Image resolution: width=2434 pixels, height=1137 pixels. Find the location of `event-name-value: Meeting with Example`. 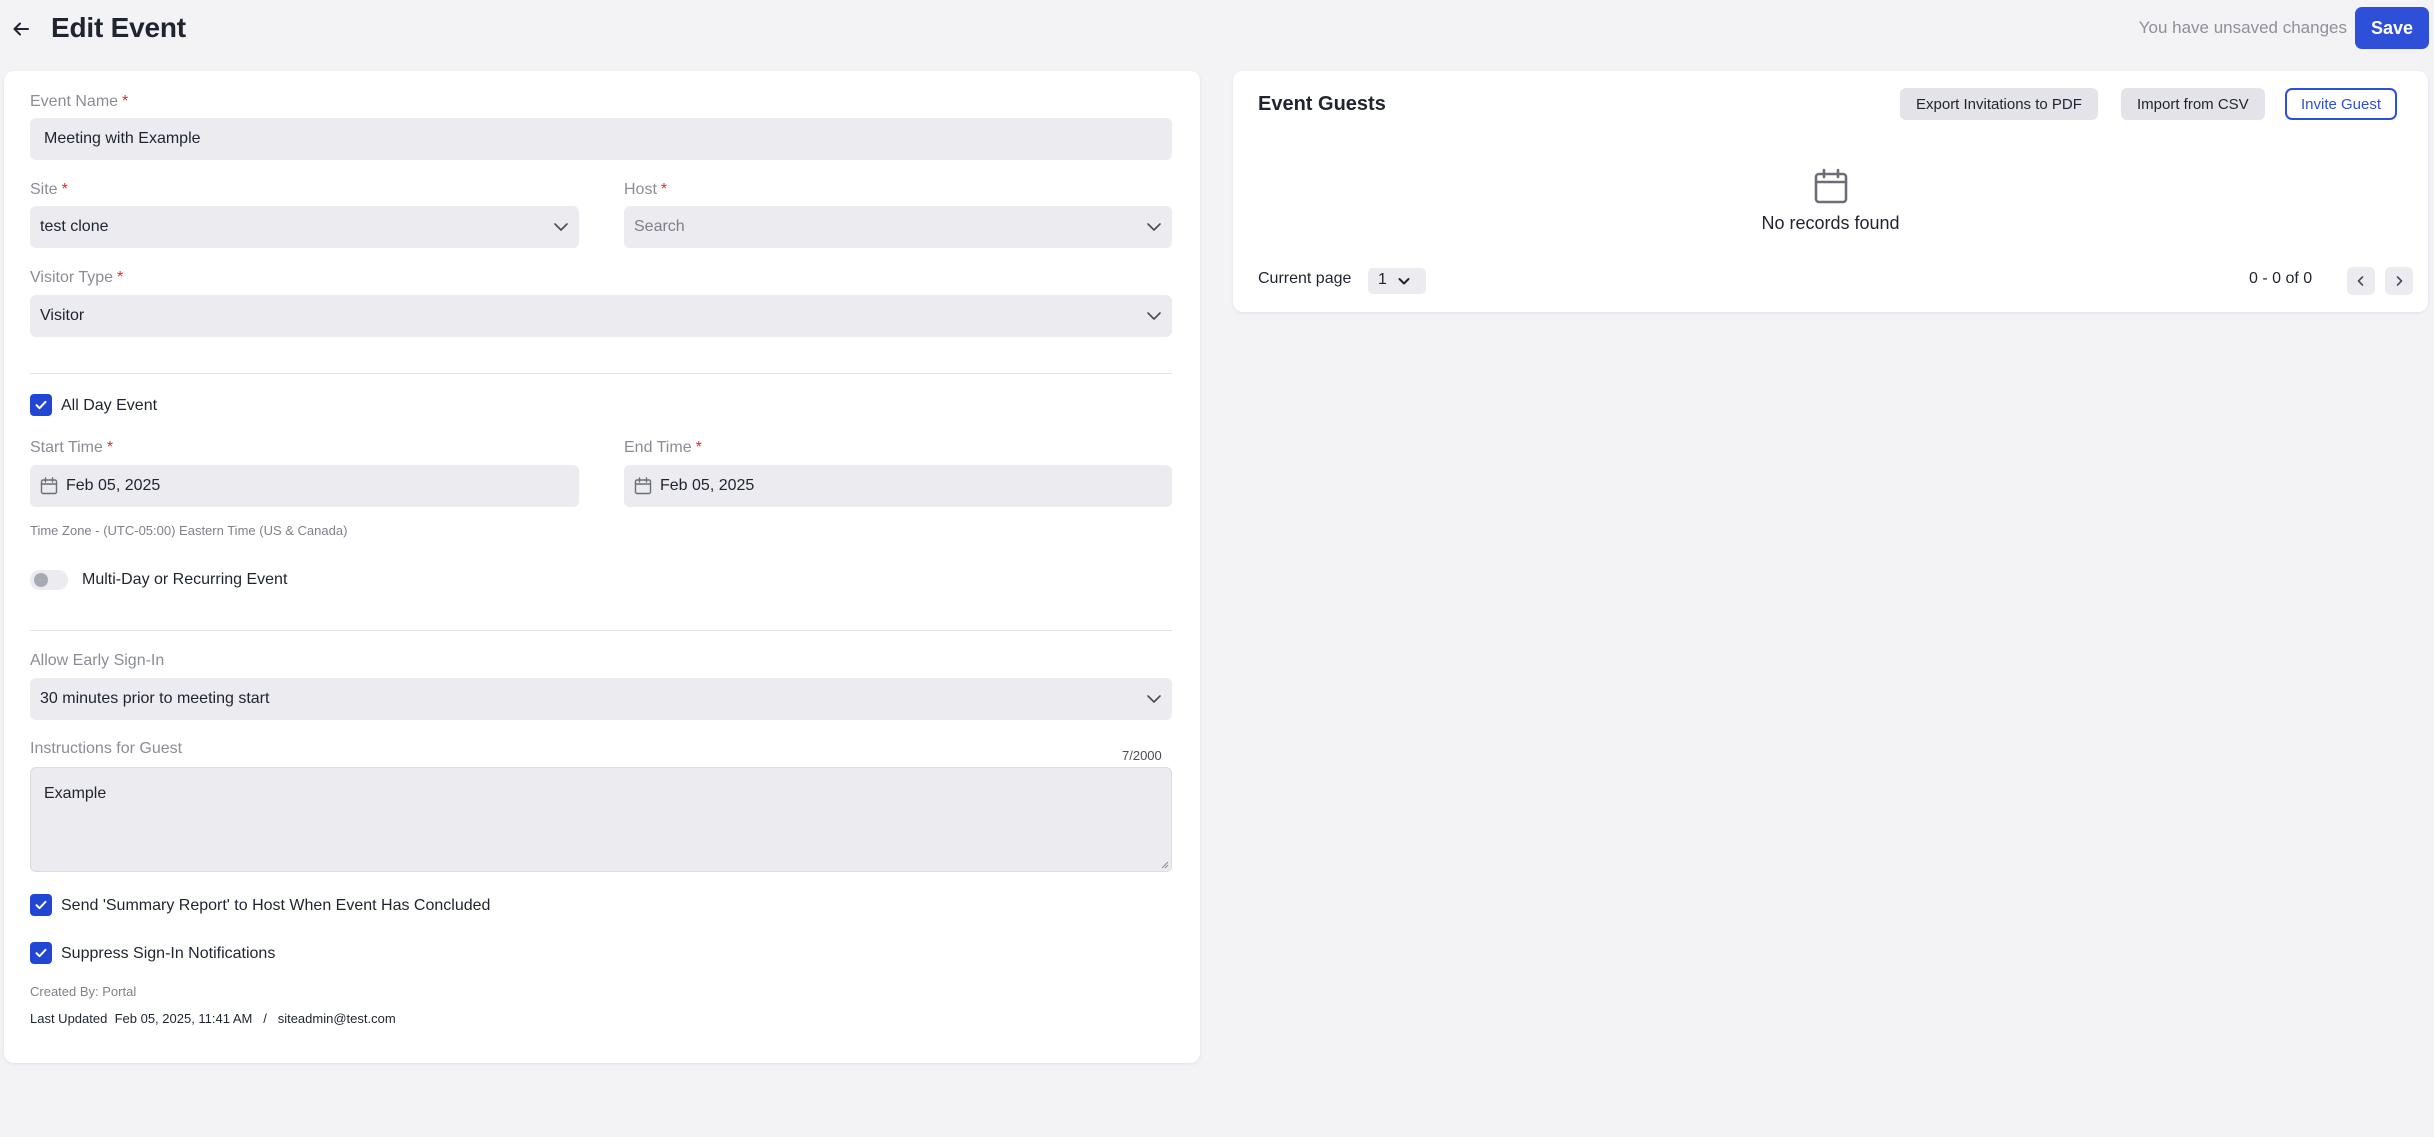

event-name-value: Meeting with Example is located at coordinates (122, 138).